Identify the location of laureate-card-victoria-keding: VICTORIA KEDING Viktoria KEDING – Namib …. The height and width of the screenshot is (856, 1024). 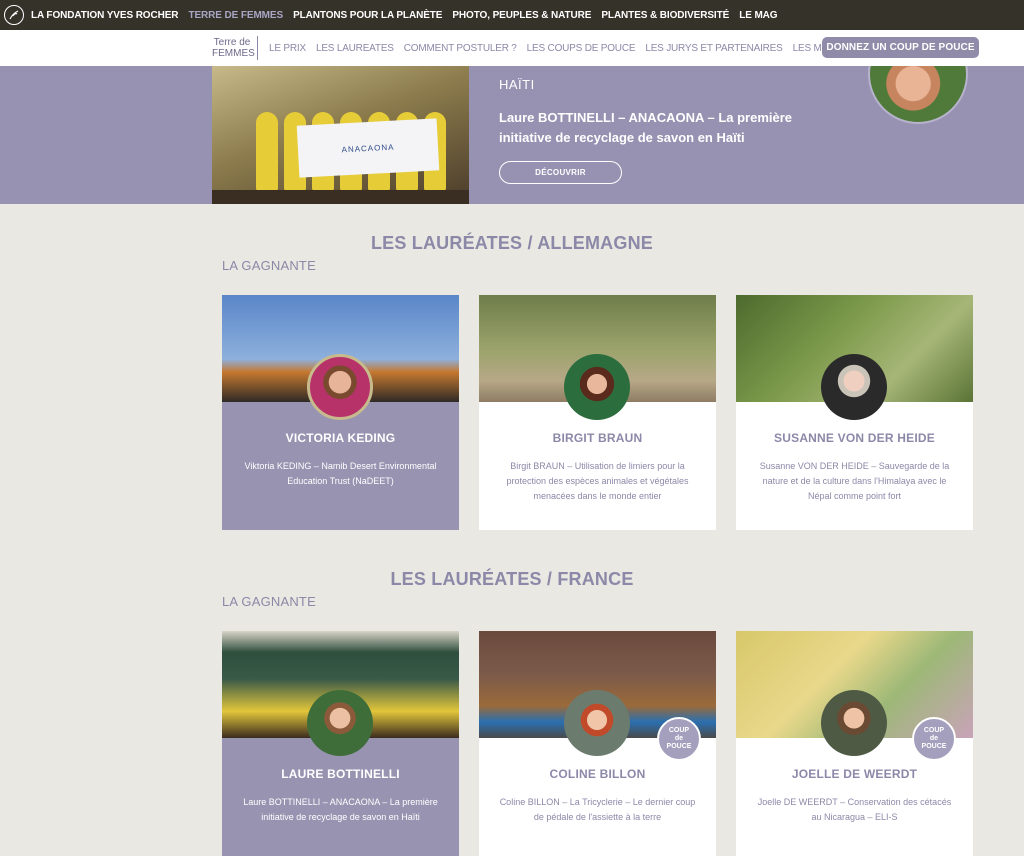
(340, 412).